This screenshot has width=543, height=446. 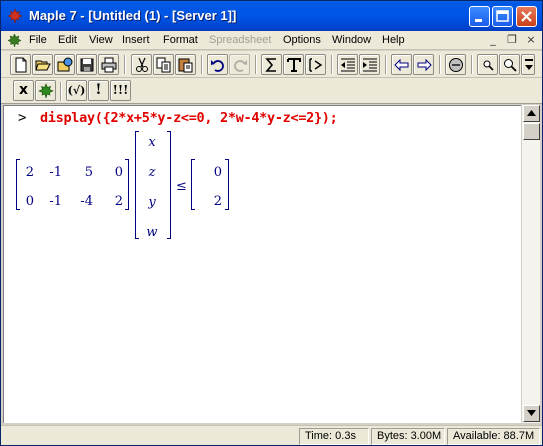 What do you see at coordinates (293, 64) in the screenshot?
I see `insert-text-button` at bounding box center [293, 64].